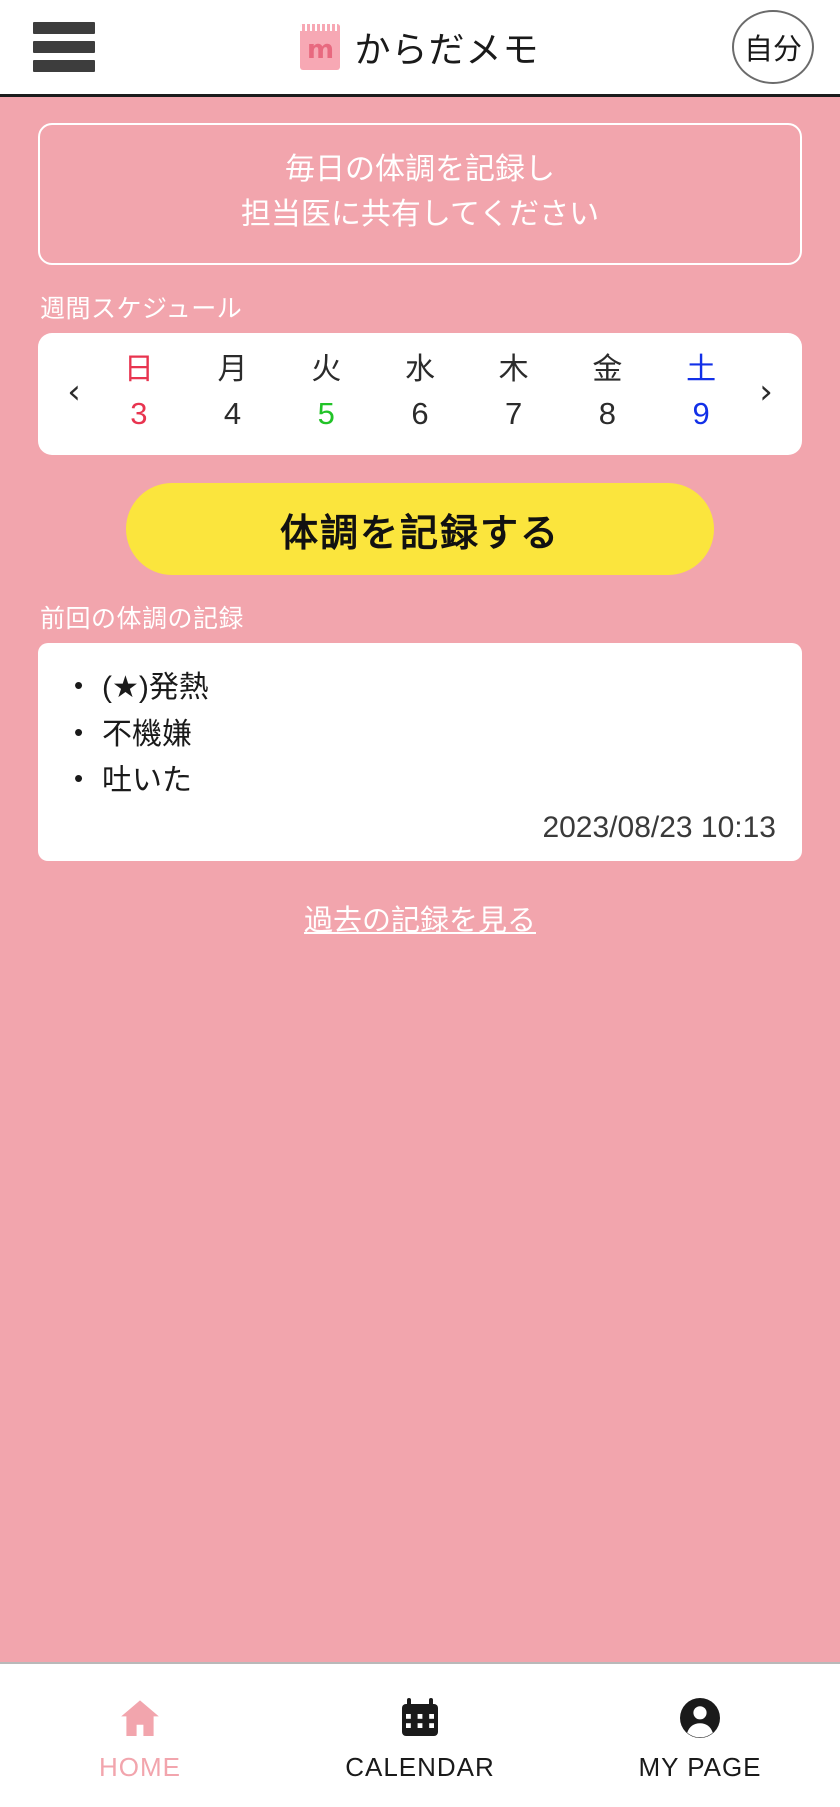 The image size is (840, 1807). What do you see at coordinates (420, 169) in the screenshot?
I see `notice-line-1: 毎日の体調を記録し` at bounding box center [420, 169].